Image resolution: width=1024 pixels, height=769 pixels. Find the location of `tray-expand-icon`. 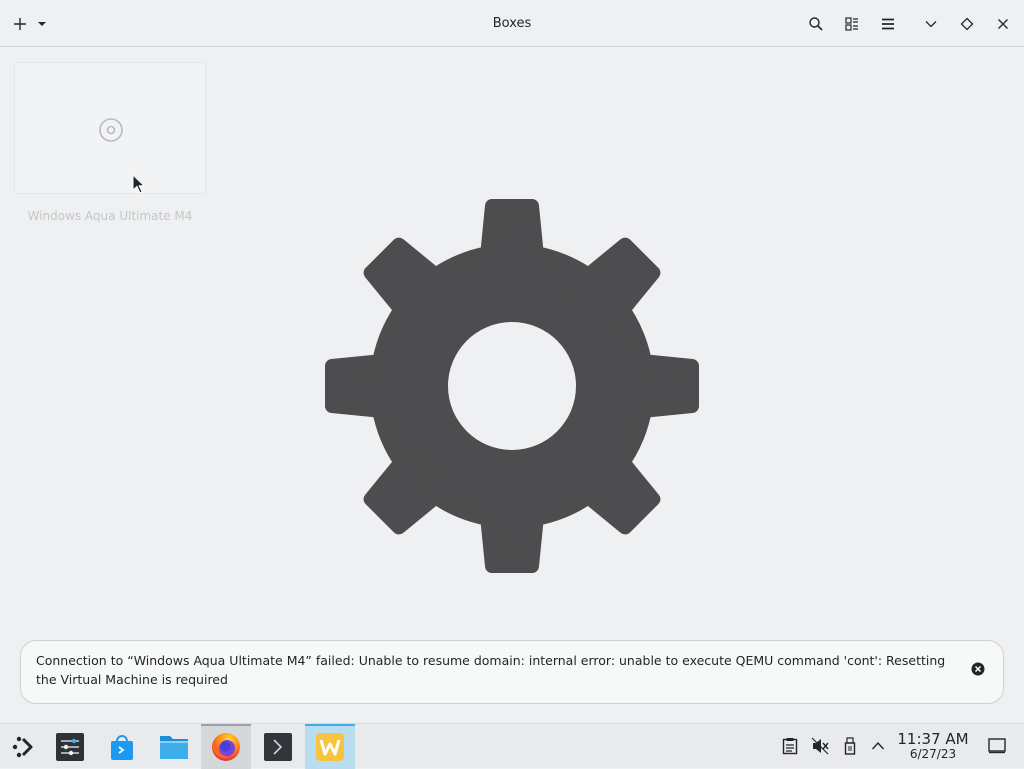

tray-expand-icon is located at coordinates (878, 745).